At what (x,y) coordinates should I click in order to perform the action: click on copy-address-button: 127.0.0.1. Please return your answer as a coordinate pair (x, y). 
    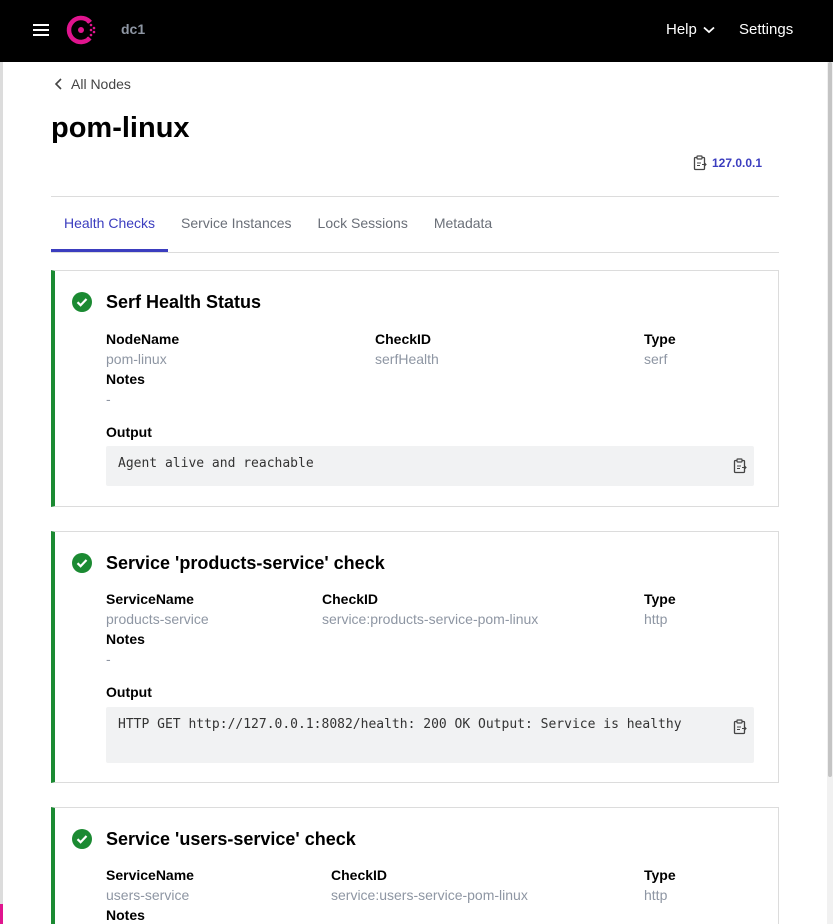
    Looking at the image, I should click on (727, 163).